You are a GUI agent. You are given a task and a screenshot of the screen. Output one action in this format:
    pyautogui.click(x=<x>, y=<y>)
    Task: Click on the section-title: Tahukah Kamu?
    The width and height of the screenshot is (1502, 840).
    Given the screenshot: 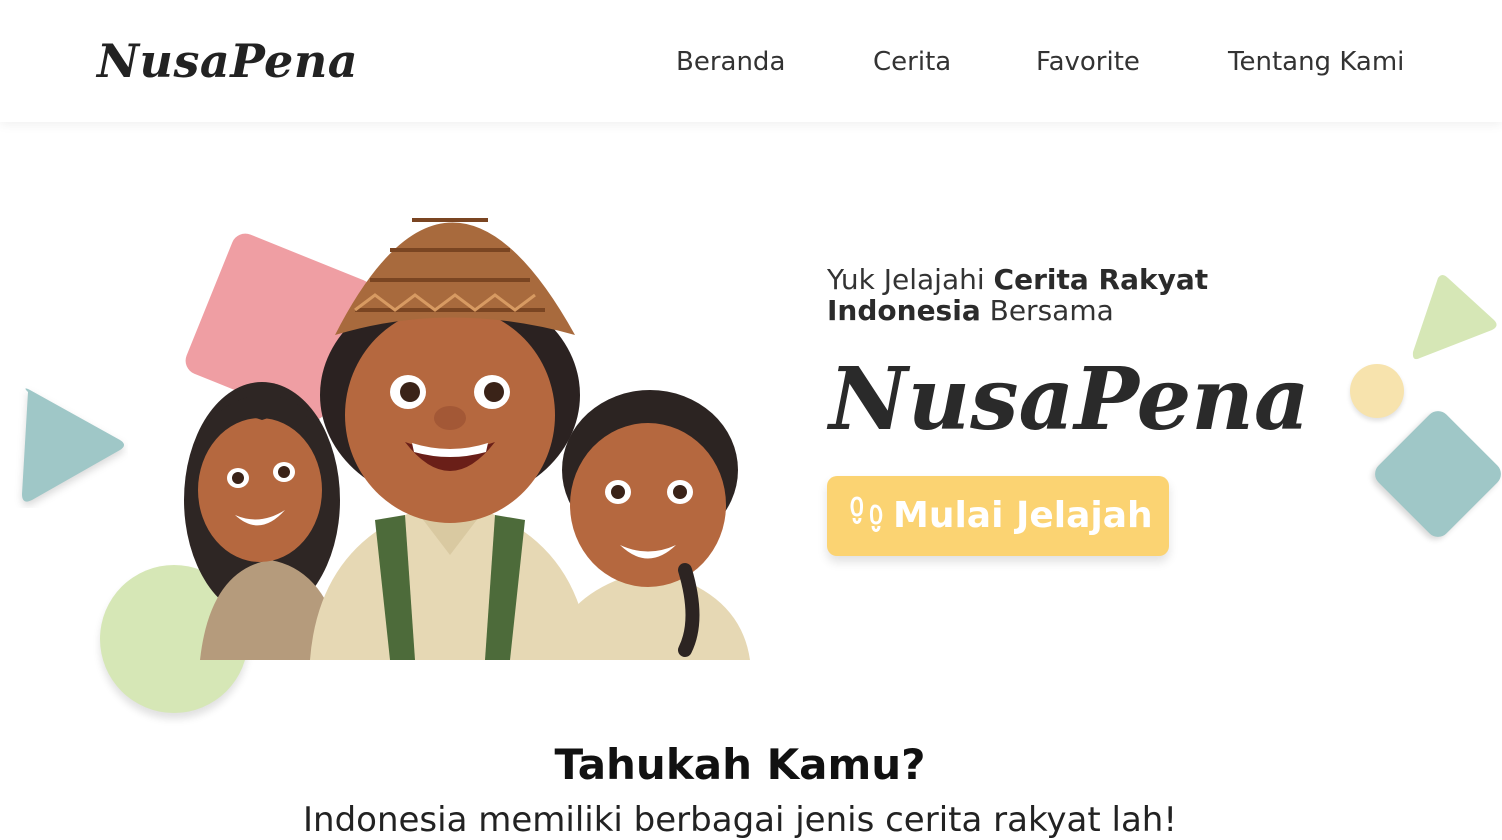 What is the action you would take?
    pyautogui.click(x=740, y=764)
    